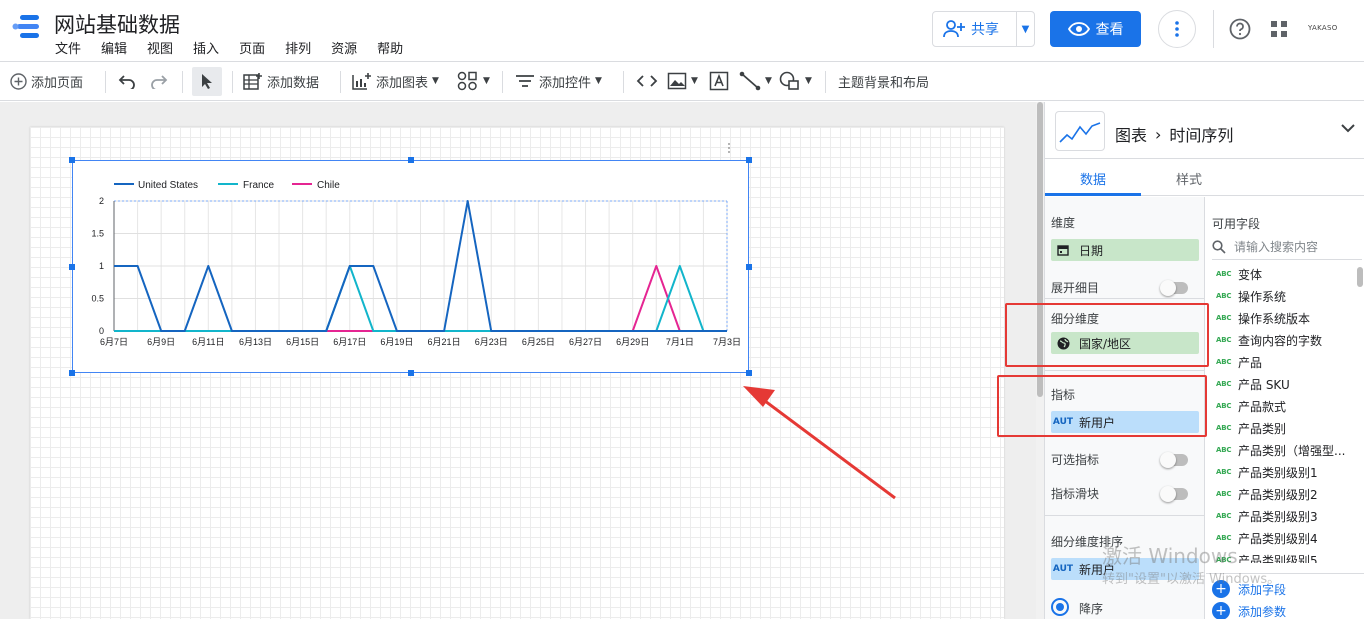  I want to click on chart-grid, so click(420, 266).